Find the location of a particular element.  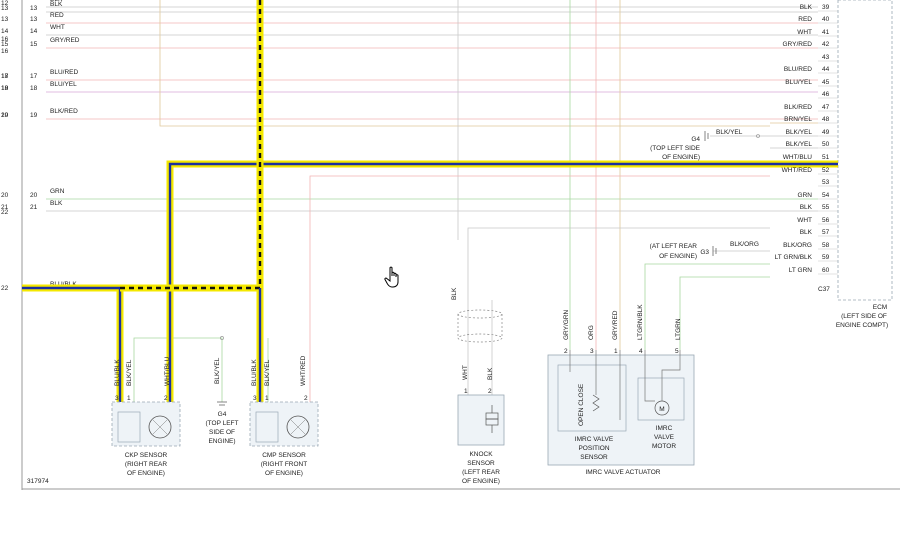

ecm-wire-color: BLK/YEL is located at coordinates (799, 144).